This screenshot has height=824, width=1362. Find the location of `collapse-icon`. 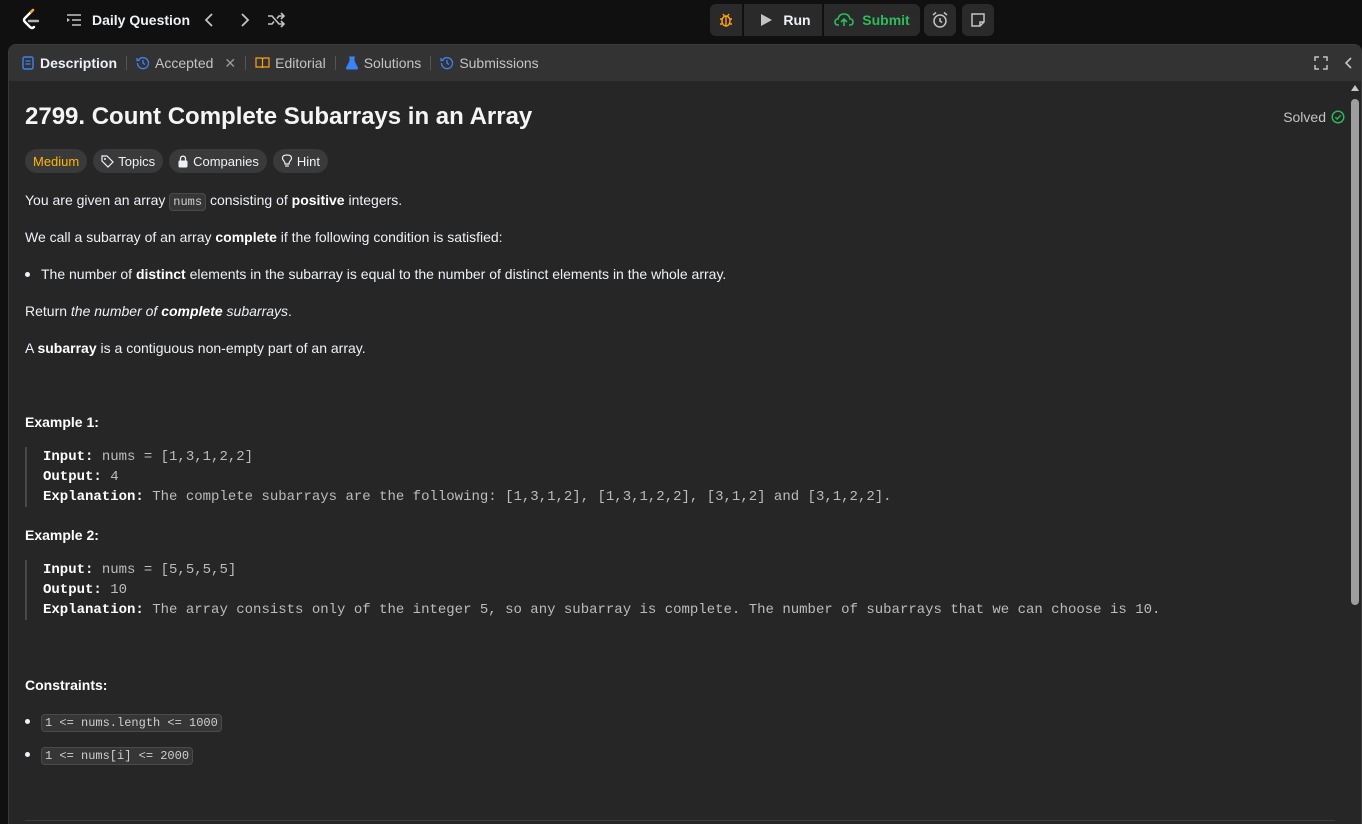

collapse-icon is located at coordinates (1349, 63).